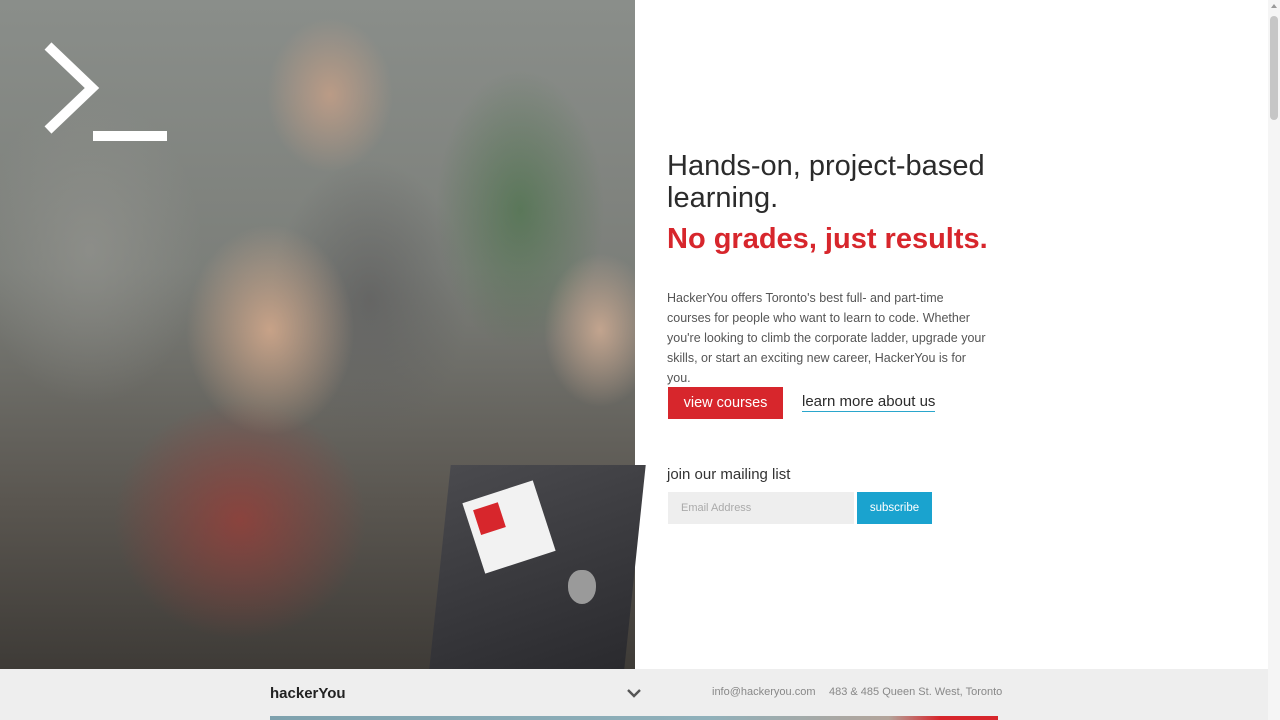 Image resolution: width=1280 pixels, height=720 pixels. What do you see at coordinates (761, 508) in the screenshot?
I see `email-field` at bounding box center [761, 508].